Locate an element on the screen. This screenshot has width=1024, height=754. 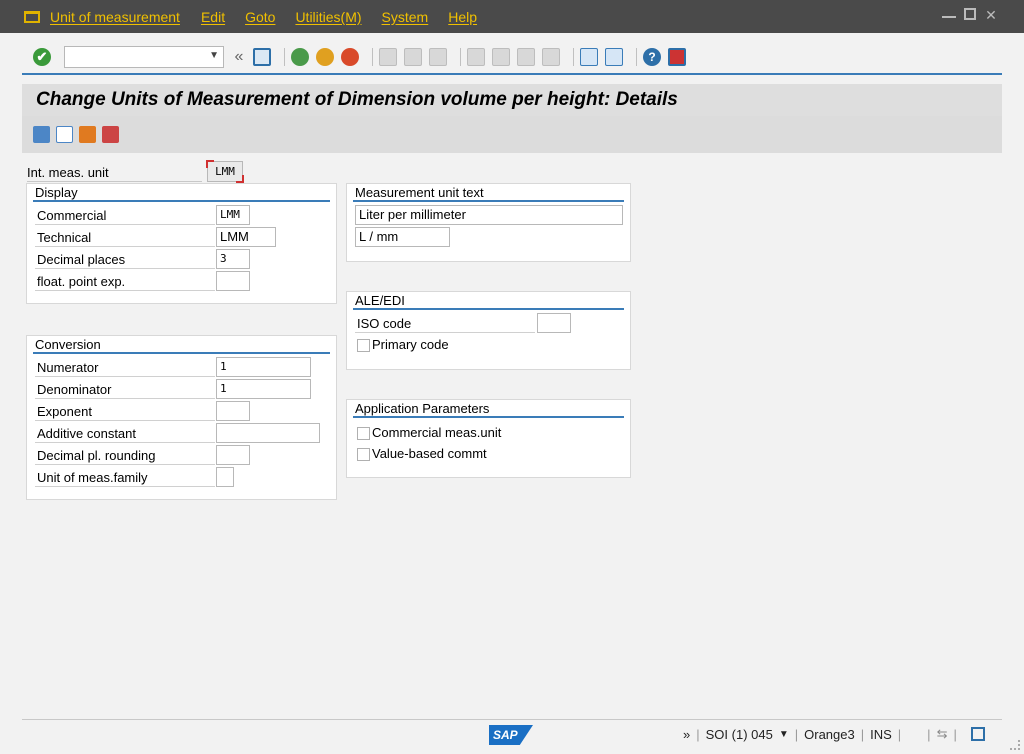
measurement-text-title: Measurement unit text is located at coordinates (488, 193).